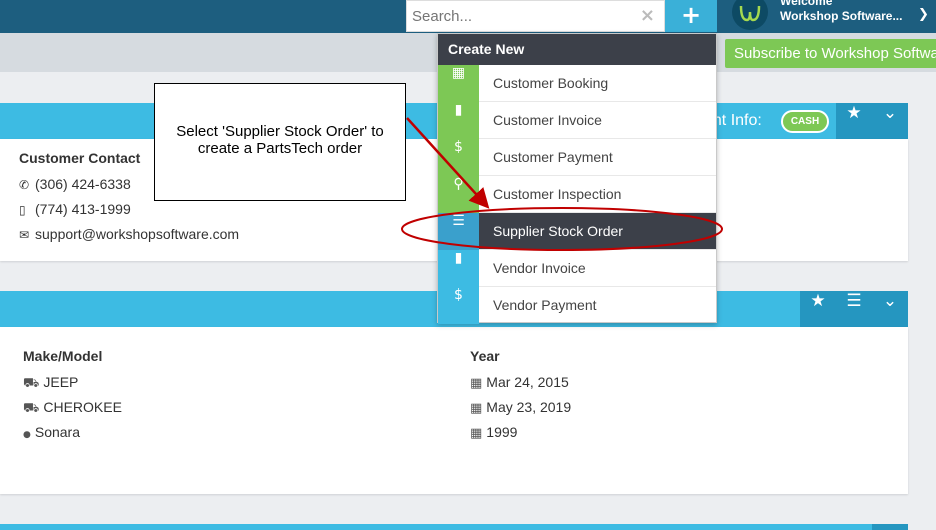 This screenshot has width=936, height=530. Describe the element at coordinates (448, 163) in the screenshot. I see `annotation-arrow` at that location.